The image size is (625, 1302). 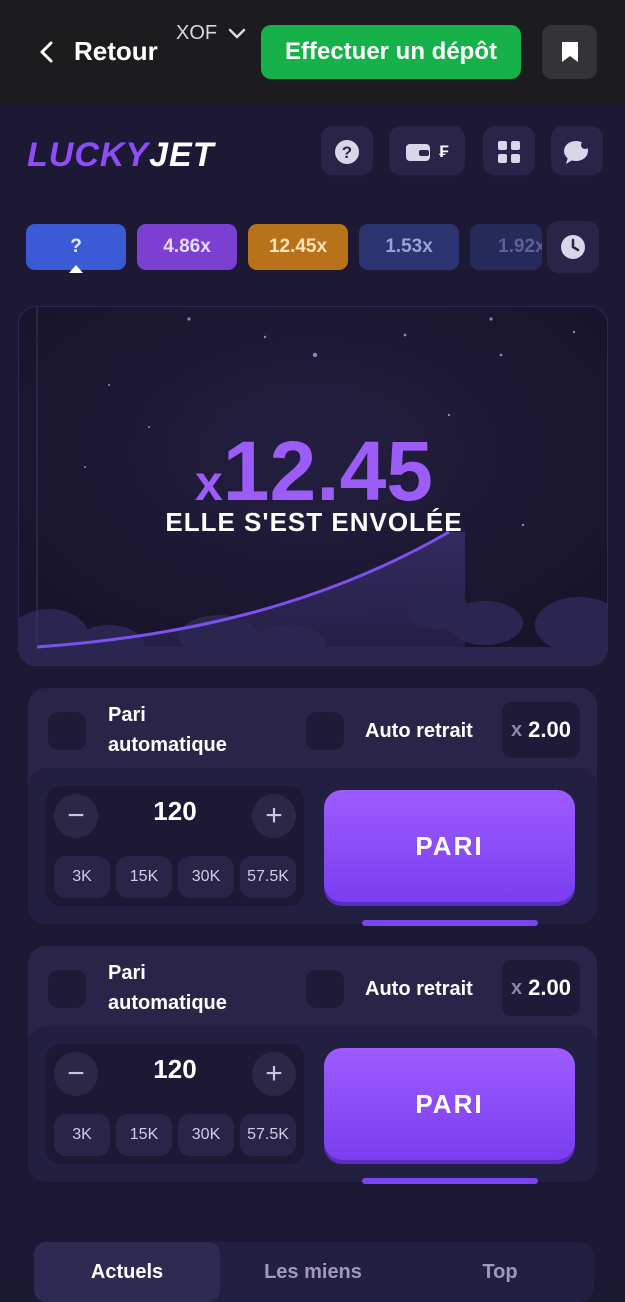 What do you see at coordinates (444, 151) in the screenshot?
I see `wallet-balance: ₣` at bounding box center [444, 151].